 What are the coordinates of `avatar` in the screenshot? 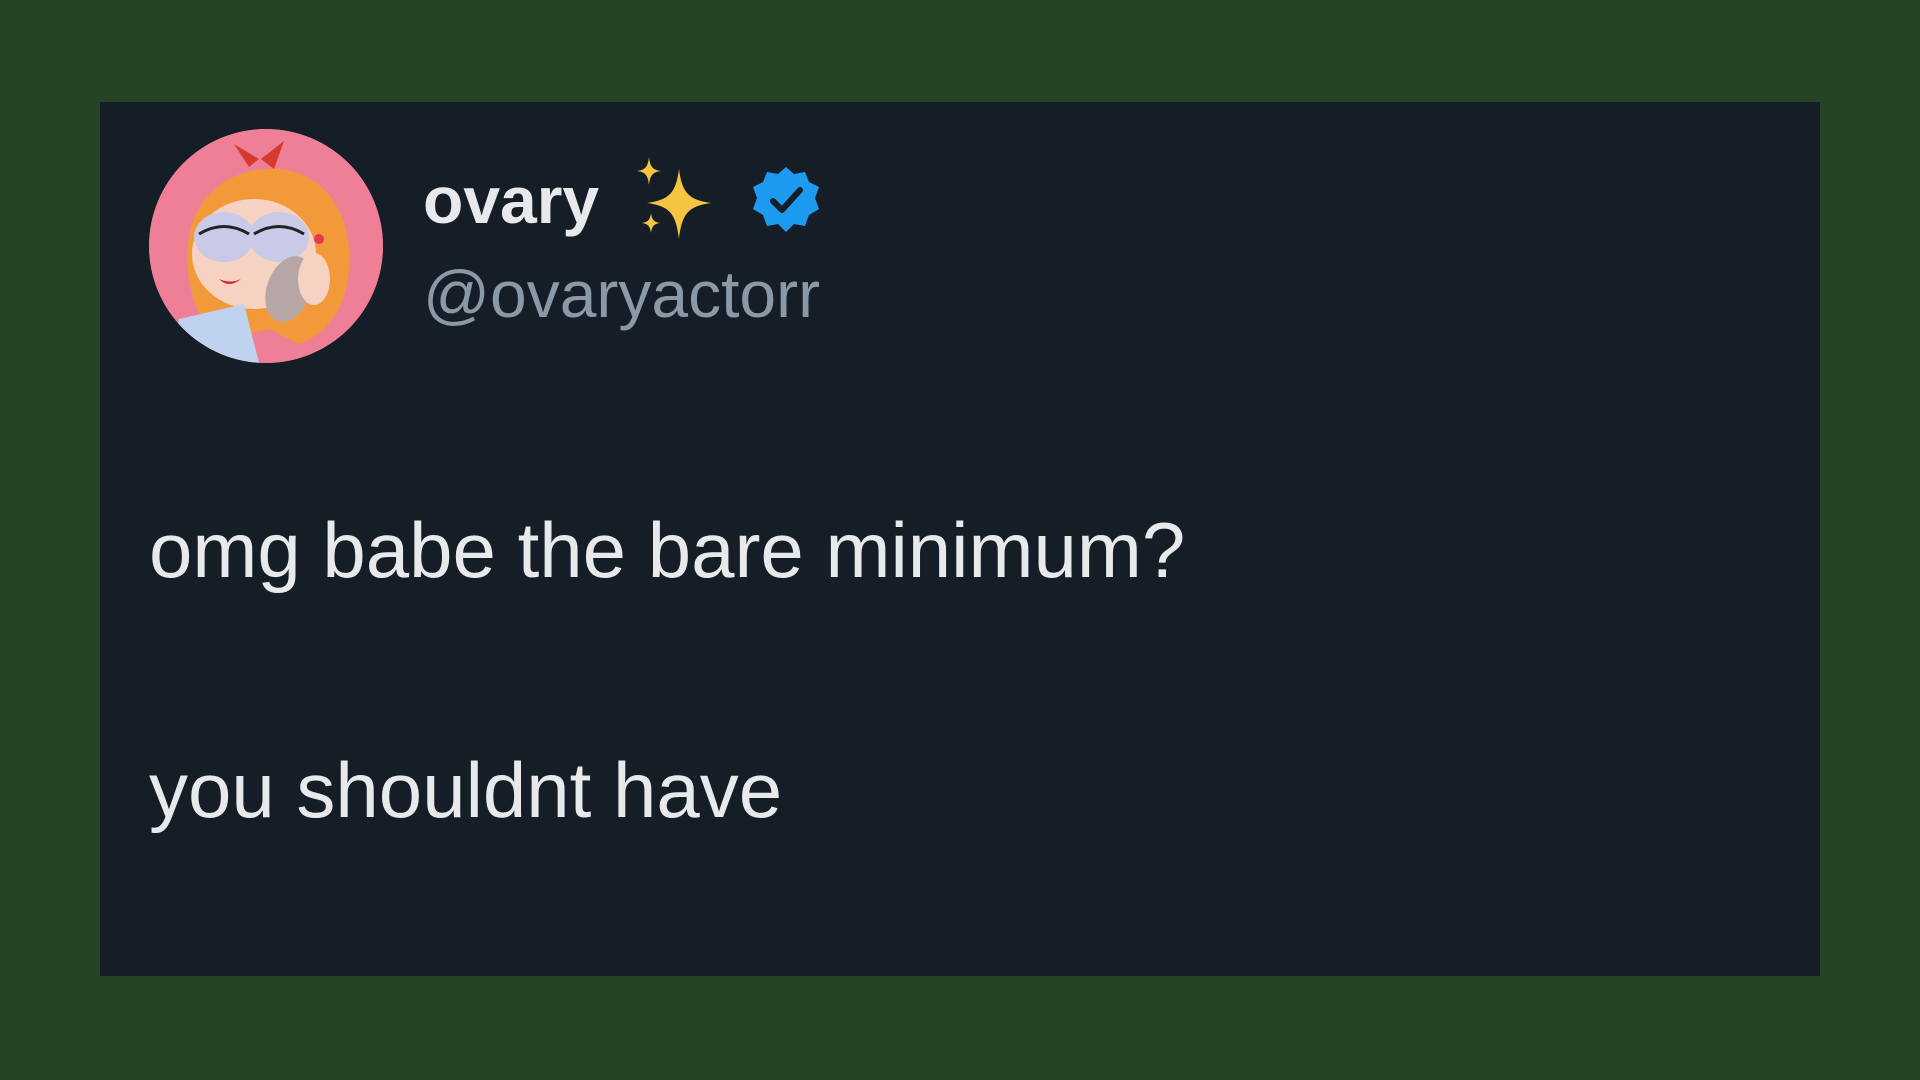 It's located at (266, 246).